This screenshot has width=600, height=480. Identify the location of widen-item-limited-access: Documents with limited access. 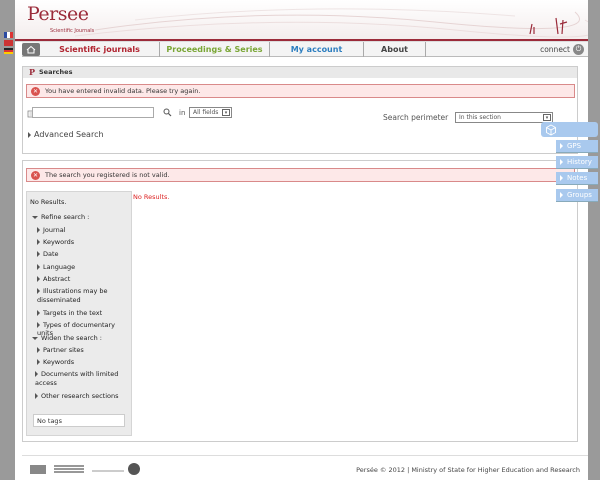
(76, 379).